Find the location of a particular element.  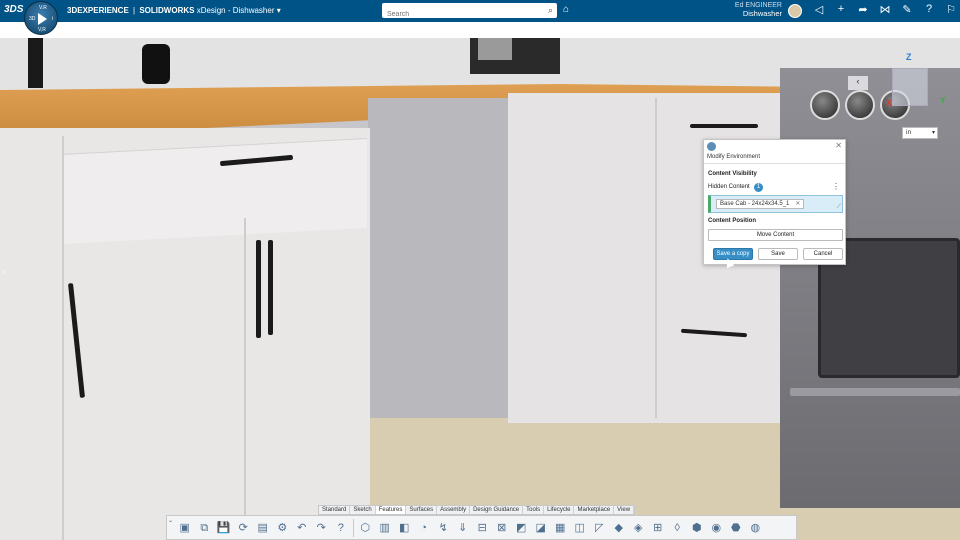

tab-standard: Standard is located at coordinates (335, 510).